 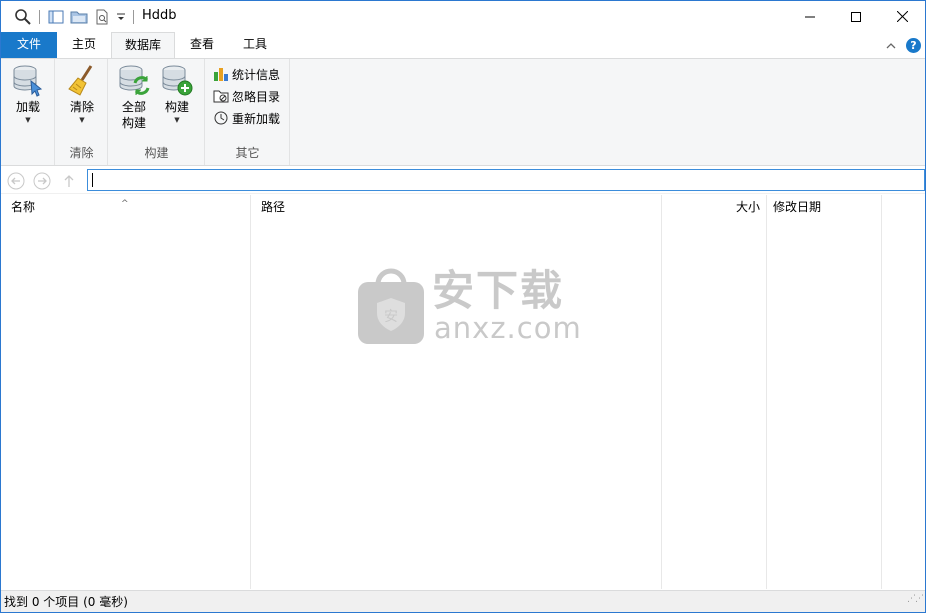 I want to click on column-header-name: 名称 ^, so click(x=125, y=207).